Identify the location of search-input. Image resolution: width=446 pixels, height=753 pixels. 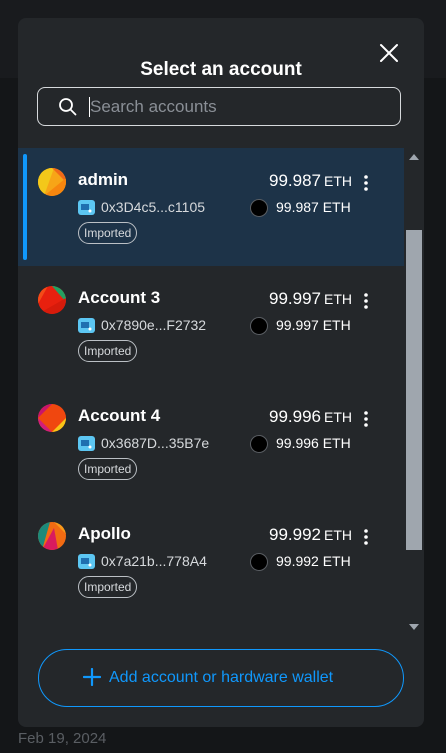
(240, 107).